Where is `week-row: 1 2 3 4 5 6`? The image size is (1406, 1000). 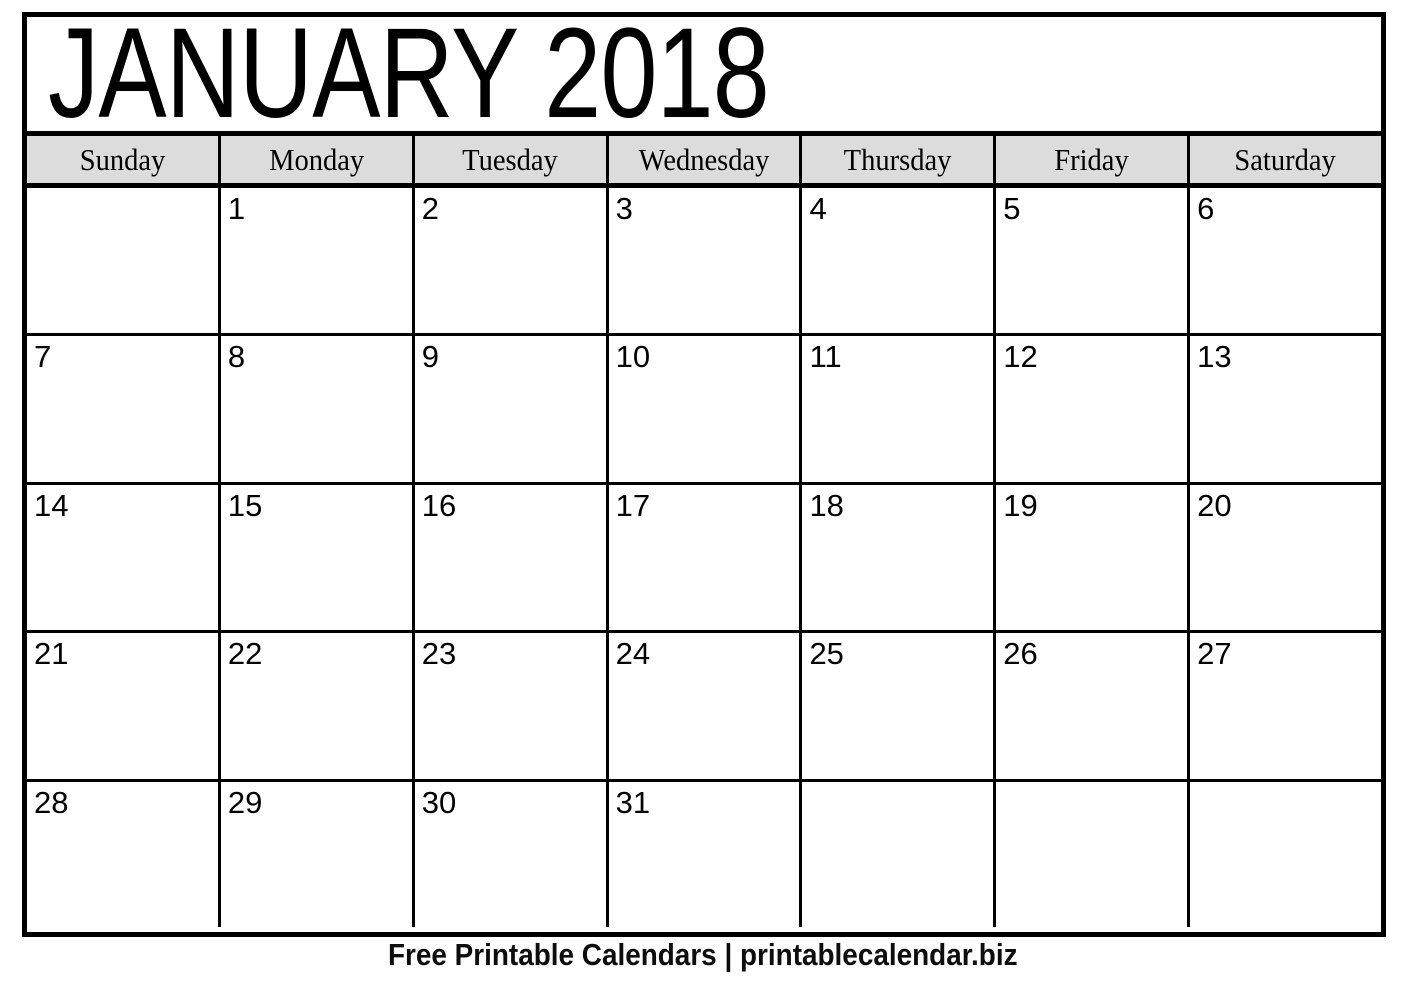 week-row: 1 2 3 4 5 6 is located at coordinates (704, 262).